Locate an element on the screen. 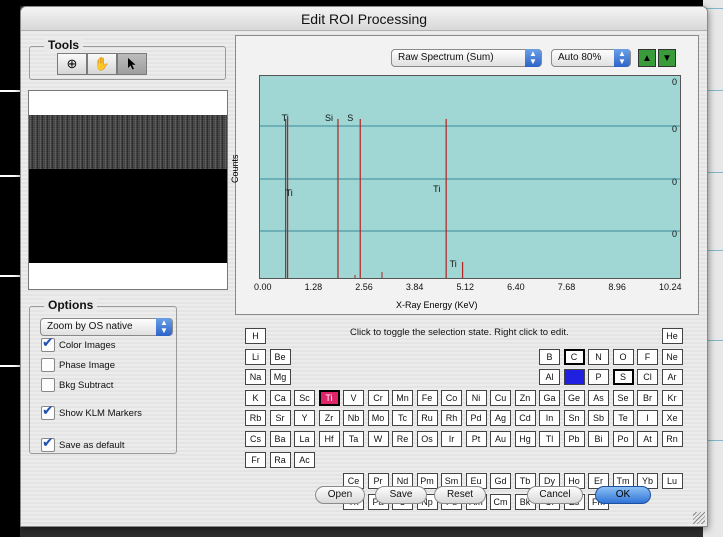 This screenshot has width=723, height=537. element-mg: Mg is located at coordinates (280, 377).